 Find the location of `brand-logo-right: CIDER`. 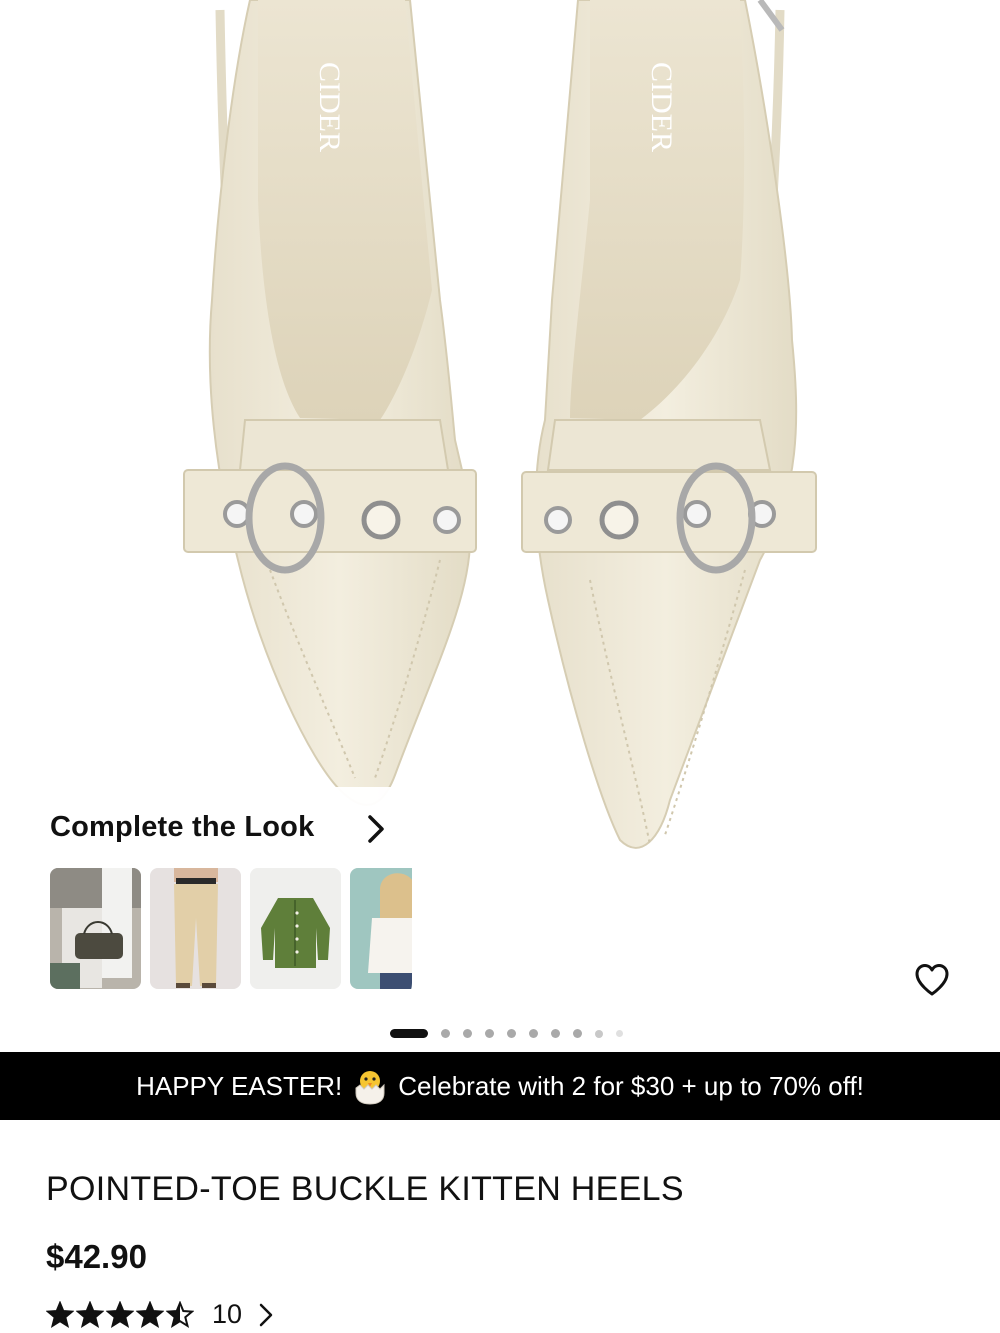

brand-logo-right: CIDER is located at coordinates (661, 107).